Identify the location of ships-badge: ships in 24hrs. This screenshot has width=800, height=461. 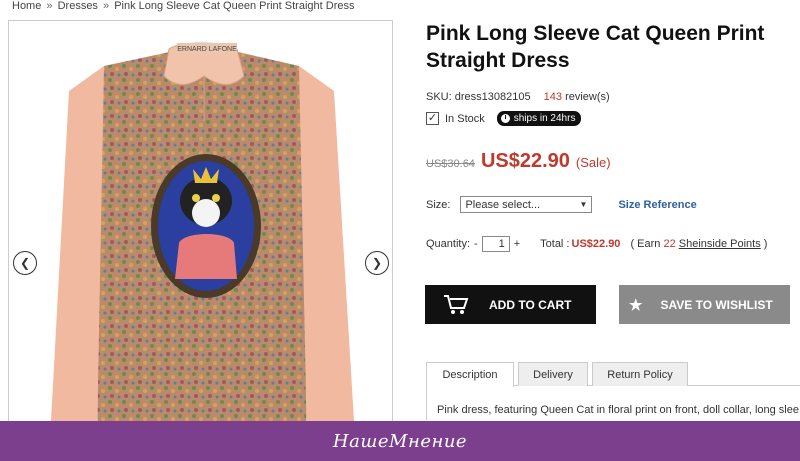
(539, 118).